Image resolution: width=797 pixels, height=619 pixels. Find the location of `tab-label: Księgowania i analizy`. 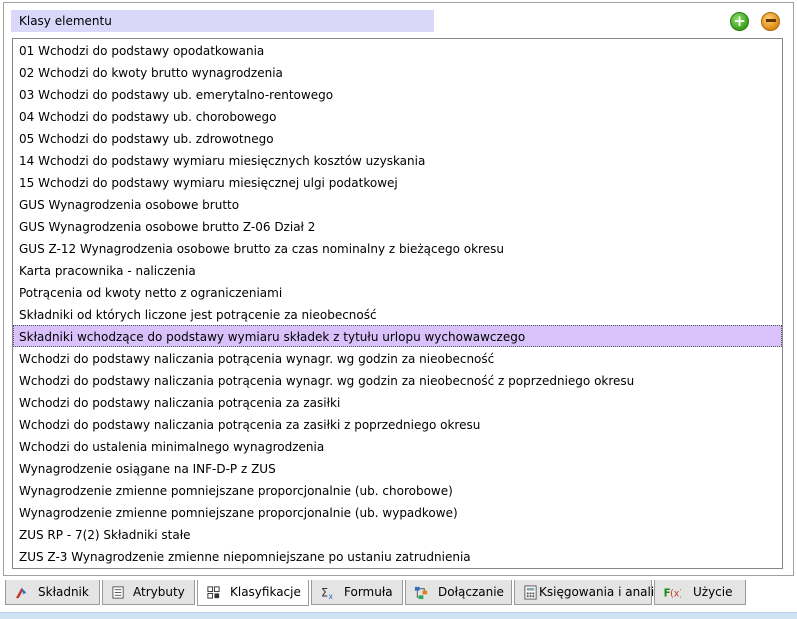

tab-label: Księgowania i analizy is located at coordinates (603, 592).